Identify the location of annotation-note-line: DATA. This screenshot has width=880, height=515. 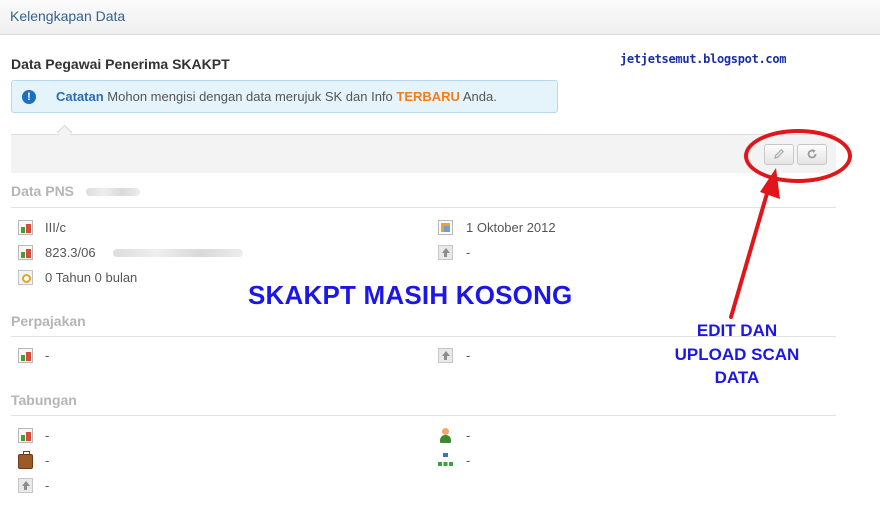
(737, 377).